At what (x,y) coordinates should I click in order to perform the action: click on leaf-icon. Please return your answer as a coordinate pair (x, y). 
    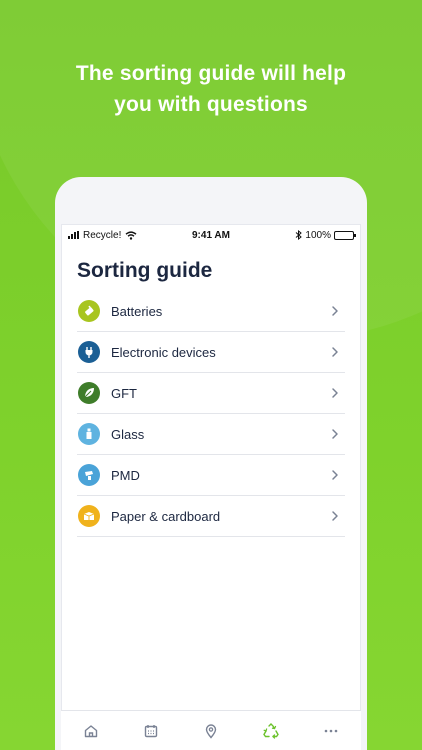
    Looking at the image, I should click on (89, 393).